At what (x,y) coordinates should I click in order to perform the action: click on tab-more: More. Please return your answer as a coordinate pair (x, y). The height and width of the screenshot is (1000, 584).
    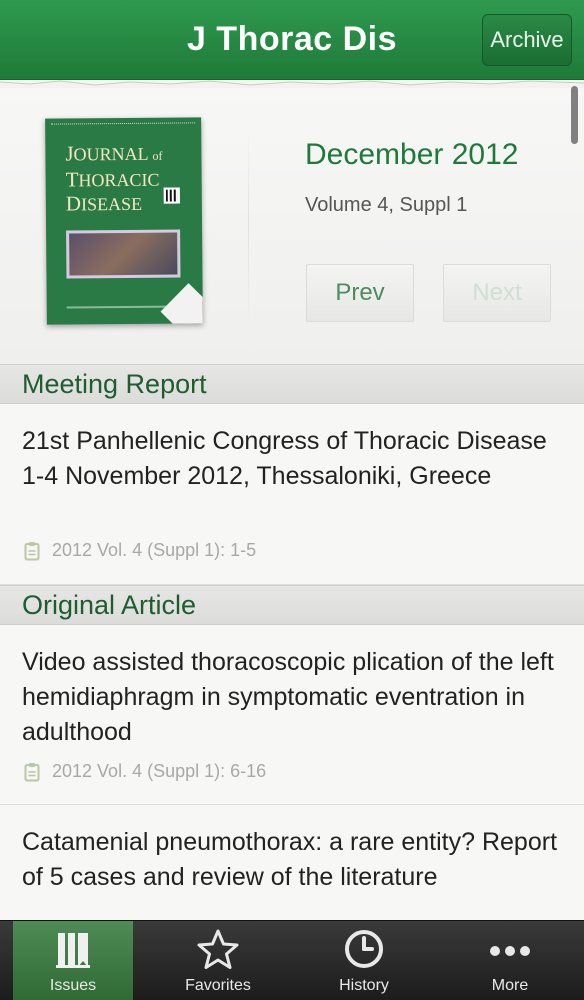
    Looking at the image, I should click on (510, 960).